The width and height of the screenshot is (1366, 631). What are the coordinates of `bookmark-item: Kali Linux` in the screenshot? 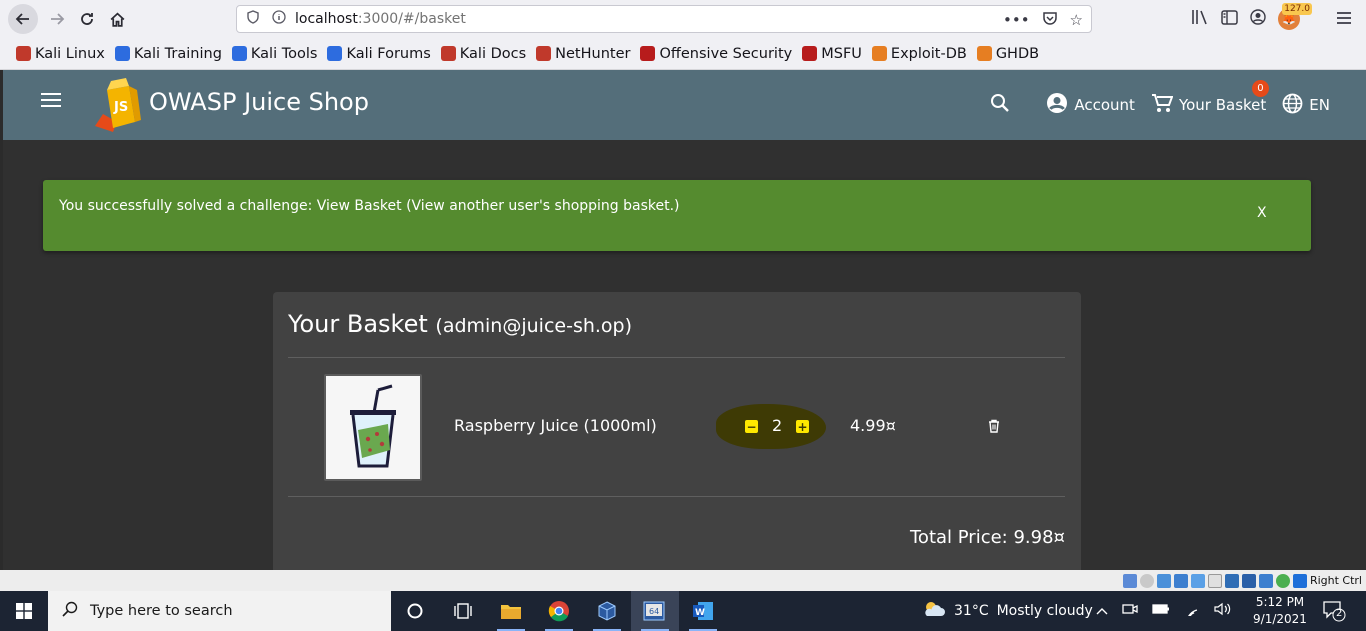 It's located at (60, 54).